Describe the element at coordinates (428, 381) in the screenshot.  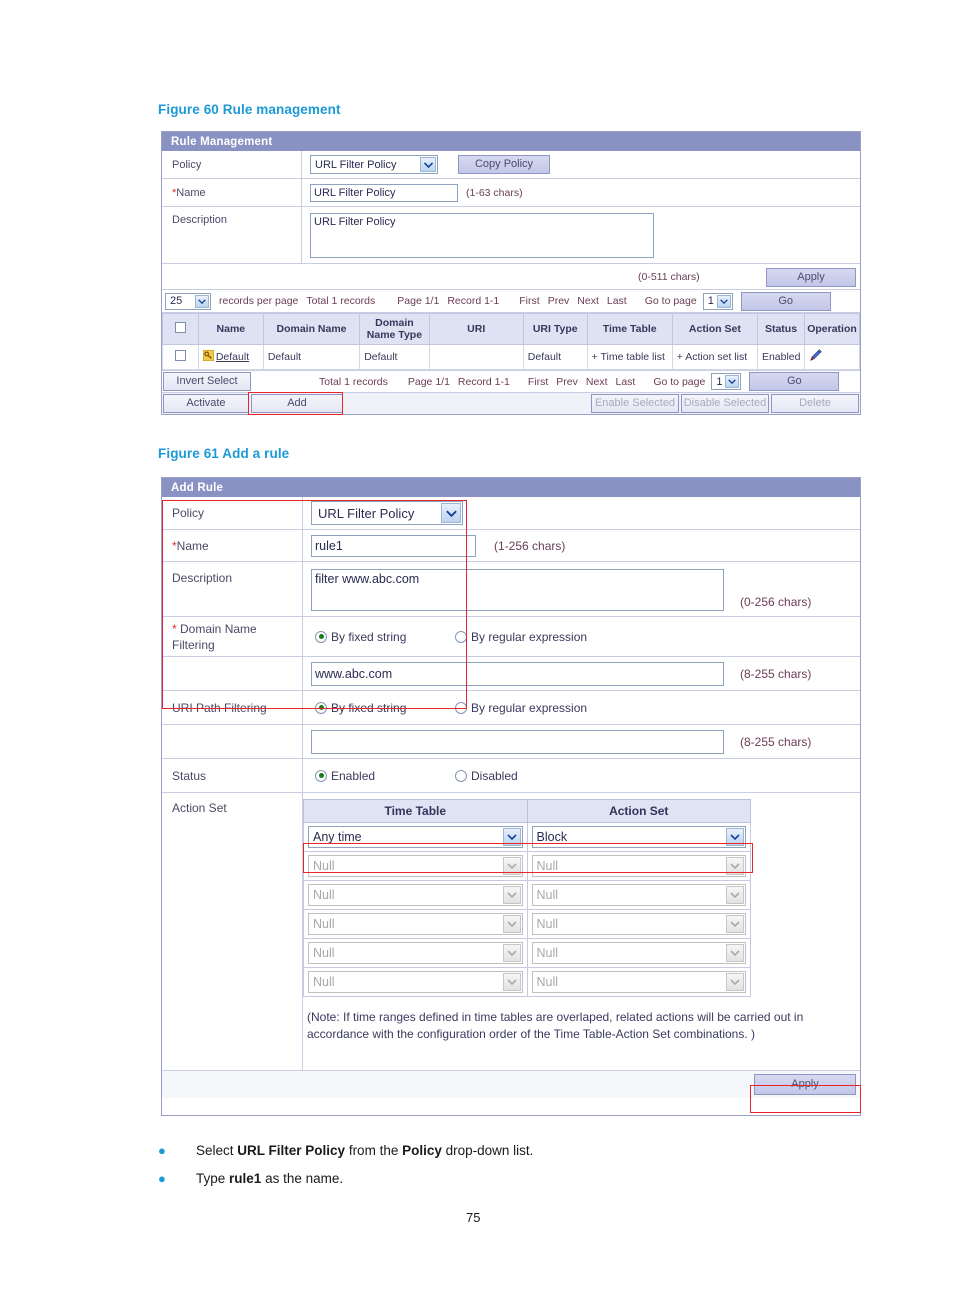
I see `page-indicator-bottom: Page 1/1` at that location.